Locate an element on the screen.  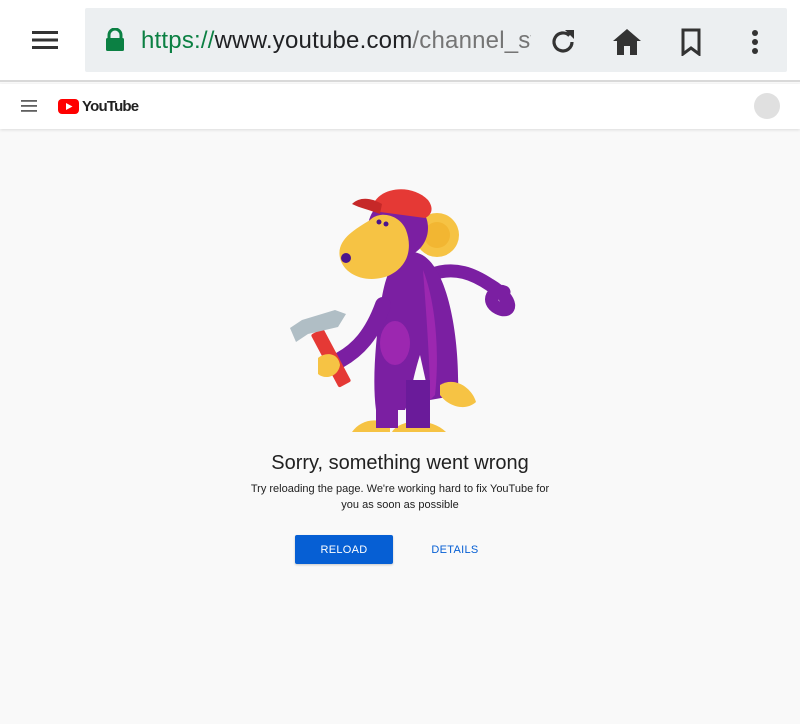
browser-menu-button is located at coordinates (45, 40).